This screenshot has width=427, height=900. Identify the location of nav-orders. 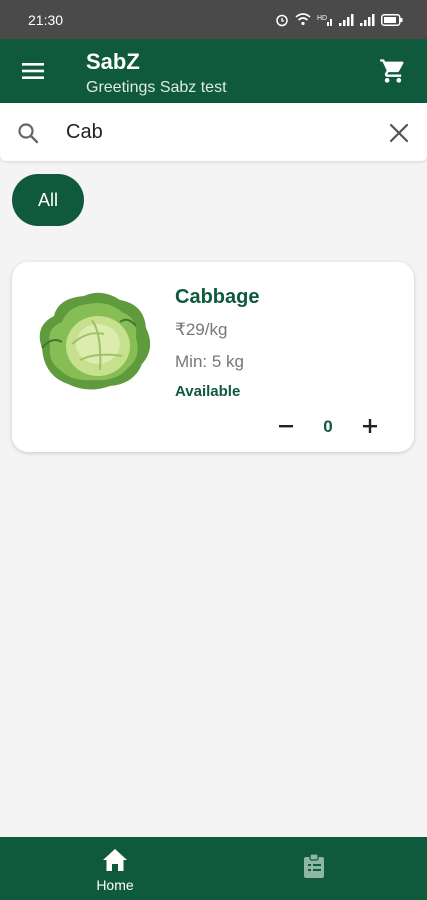
(315, 868).